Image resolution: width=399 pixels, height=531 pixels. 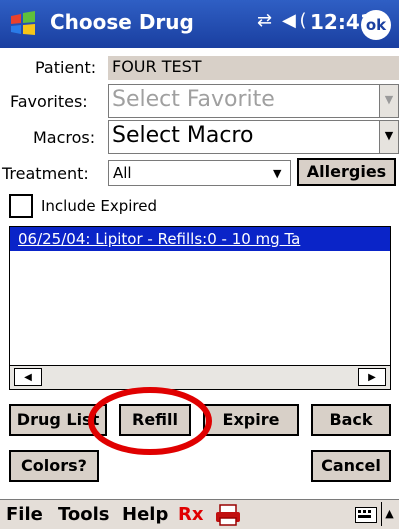 I want to click on list-item: 06/25/04: Lipitor - Refills:0 - 10 mg Ta, so click(x=200, y=239).